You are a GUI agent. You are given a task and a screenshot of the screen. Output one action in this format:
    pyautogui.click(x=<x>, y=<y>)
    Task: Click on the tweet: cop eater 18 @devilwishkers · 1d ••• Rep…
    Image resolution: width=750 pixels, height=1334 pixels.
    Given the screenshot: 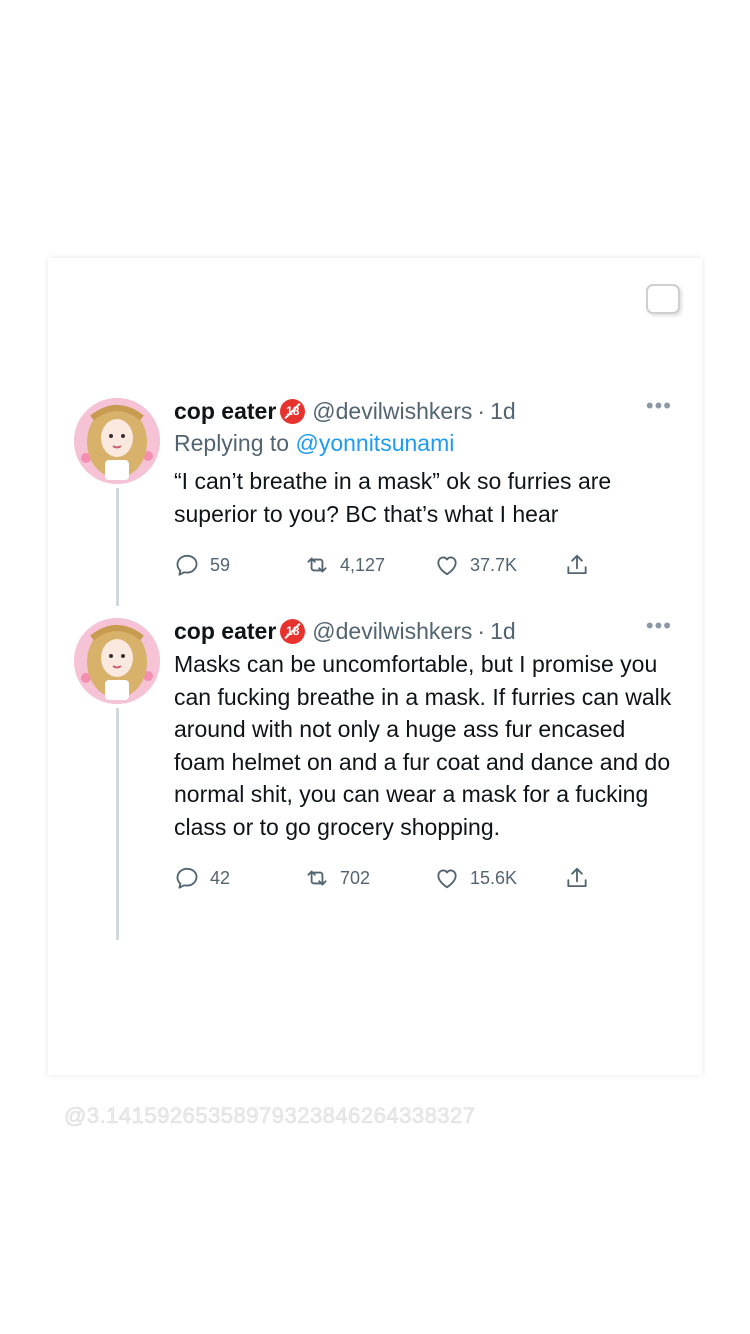 What is the action you would take?
    pyautogui.click(x=423, y=486)
    